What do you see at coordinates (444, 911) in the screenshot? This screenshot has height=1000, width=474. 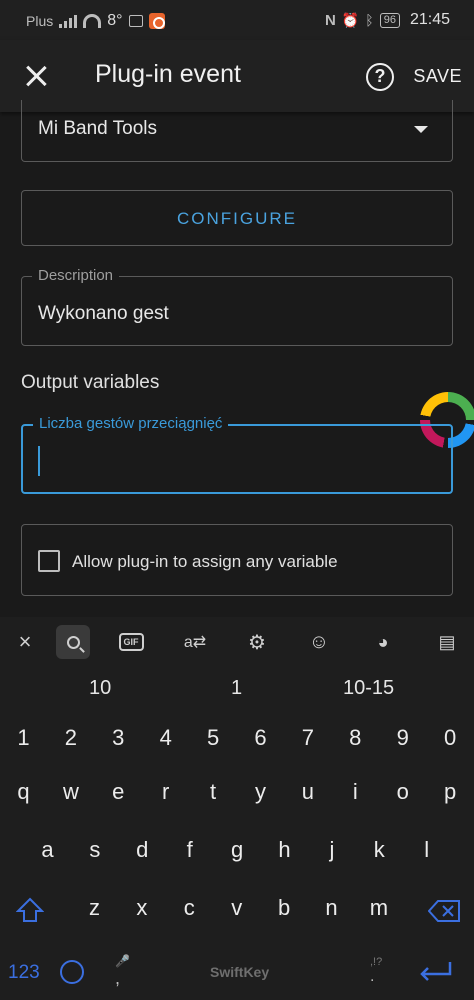 I see `backspace-key-icon` at bounding box center [444, 911].